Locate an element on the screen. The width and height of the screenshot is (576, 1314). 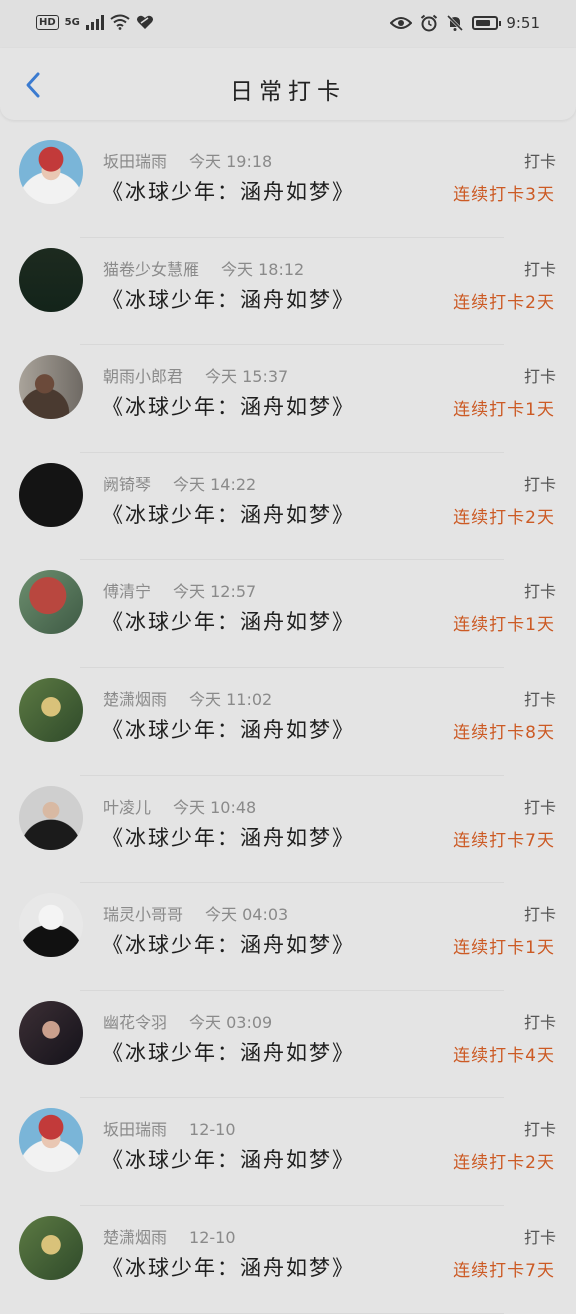
page-header: 日常打卡 is located at coordinates (288, 84).